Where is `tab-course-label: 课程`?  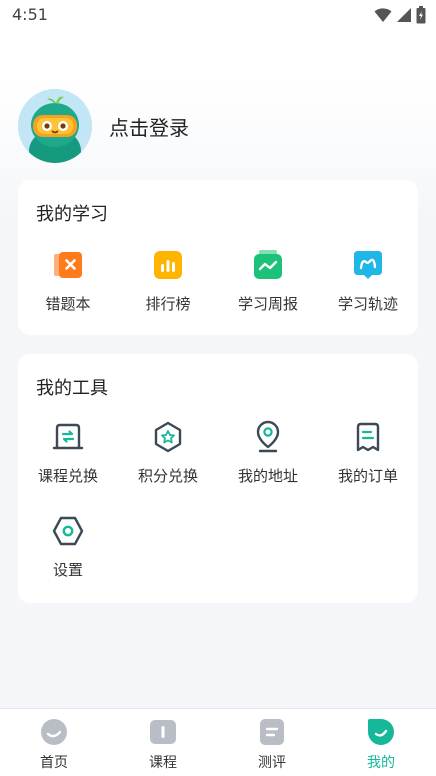
tab-course-label: 课程 is located at coordinates (163, 763).